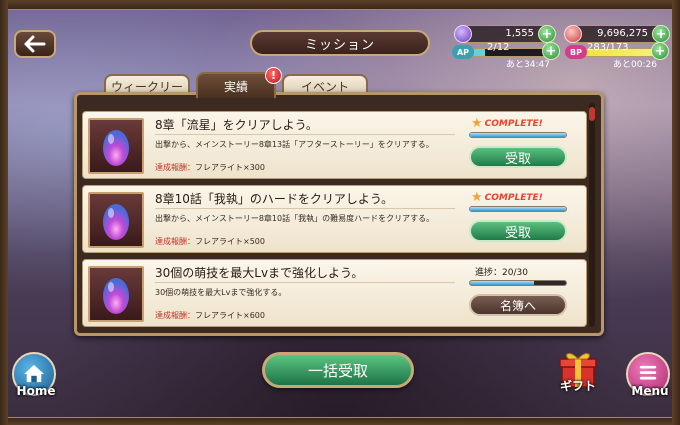  Describe the element at coordinates (635, 65) in the screenshot. I see `bp-timer: あと00:26` at that location.